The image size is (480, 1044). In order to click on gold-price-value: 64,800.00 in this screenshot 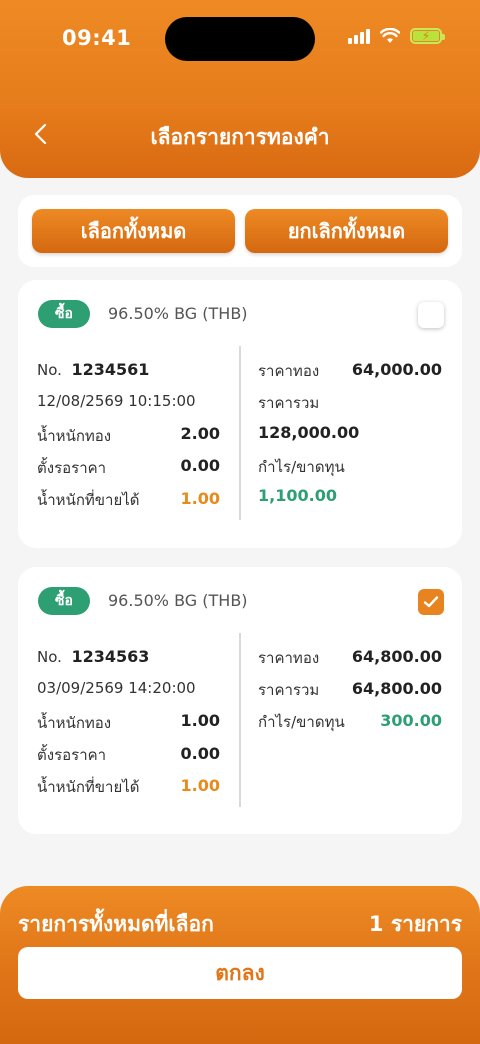, I will do `click(396, 656)`.